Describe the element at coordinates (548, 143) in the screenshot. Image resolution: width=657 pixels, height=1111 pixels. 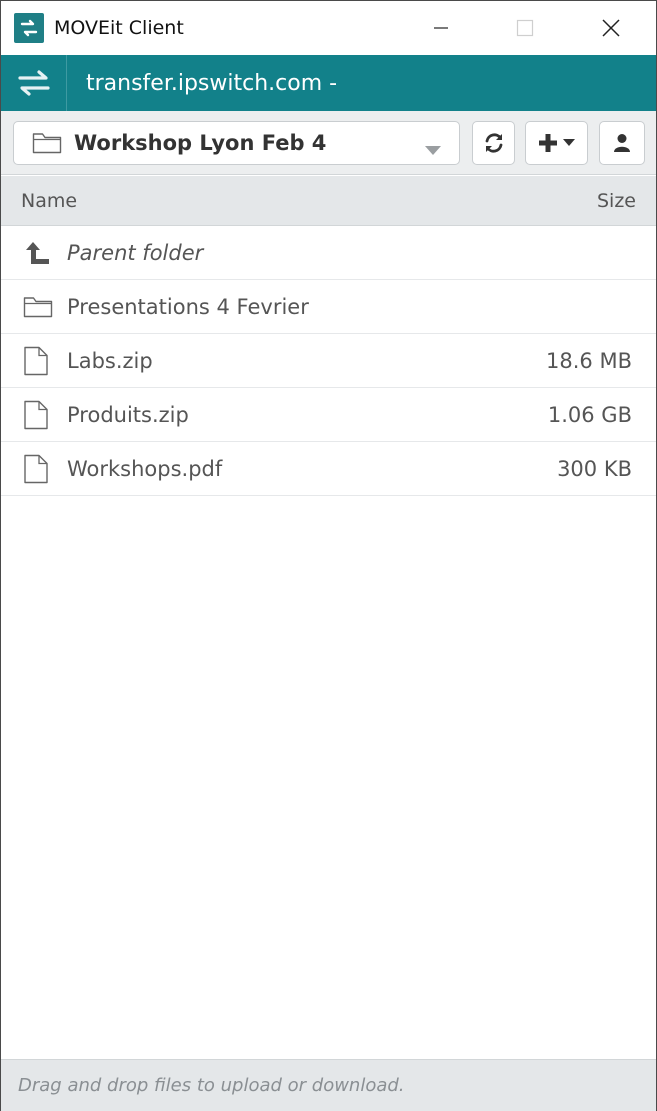
I see `plus-icon` at that location.